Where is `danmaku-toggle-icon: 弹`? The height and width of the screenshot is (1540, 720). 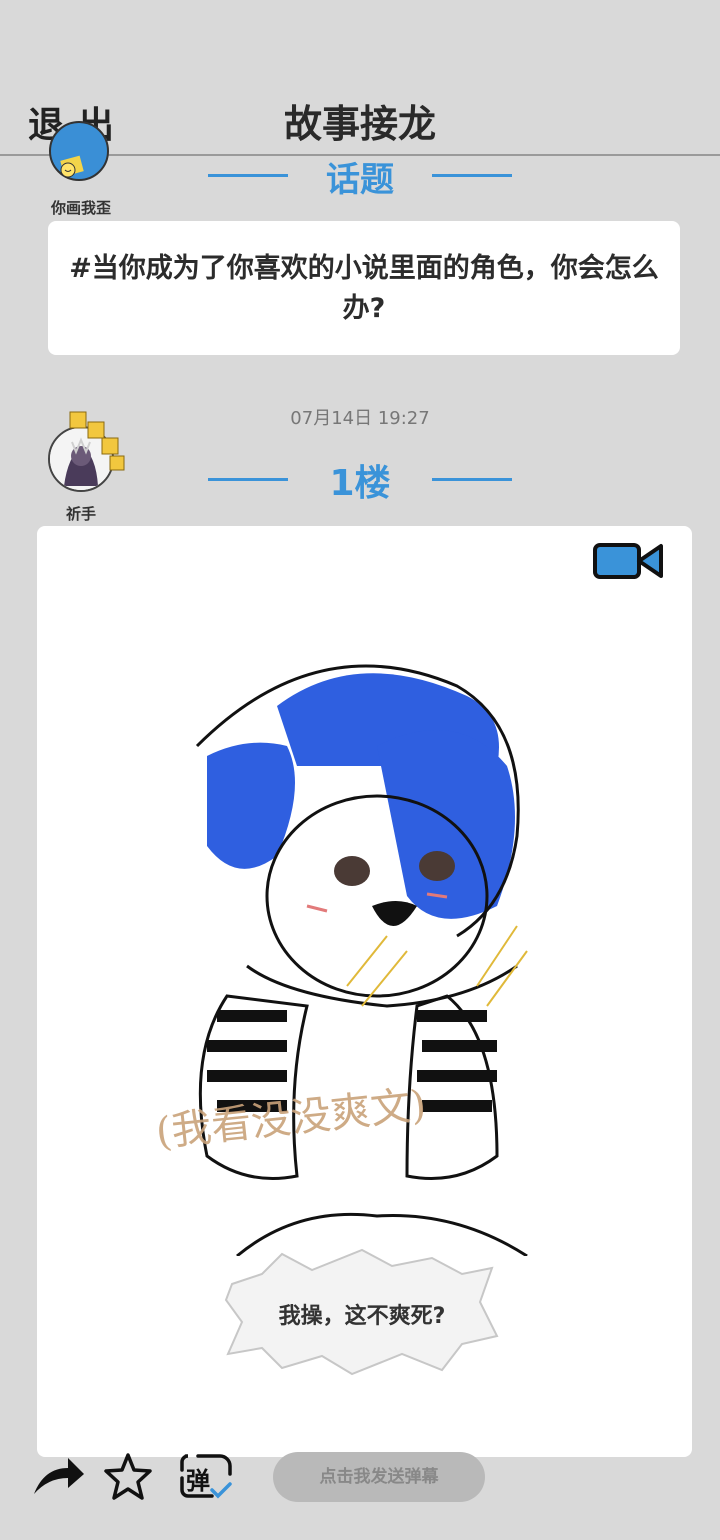
danmaku-toggle-icon: 弹 is located at coordinates (205, 1476).